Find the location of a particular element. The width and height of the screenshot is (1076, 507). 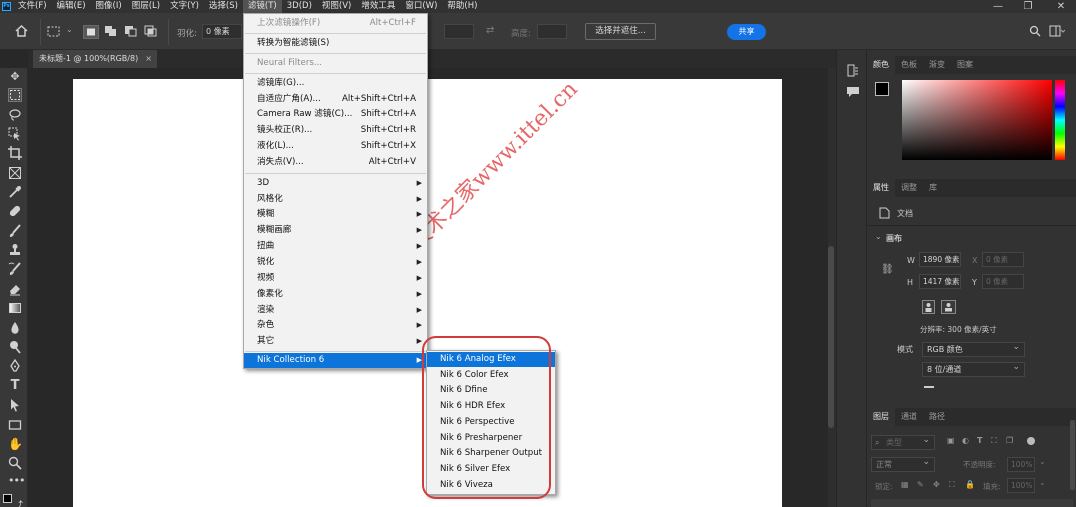

portrait-icon is located at coordinates (928, 307).